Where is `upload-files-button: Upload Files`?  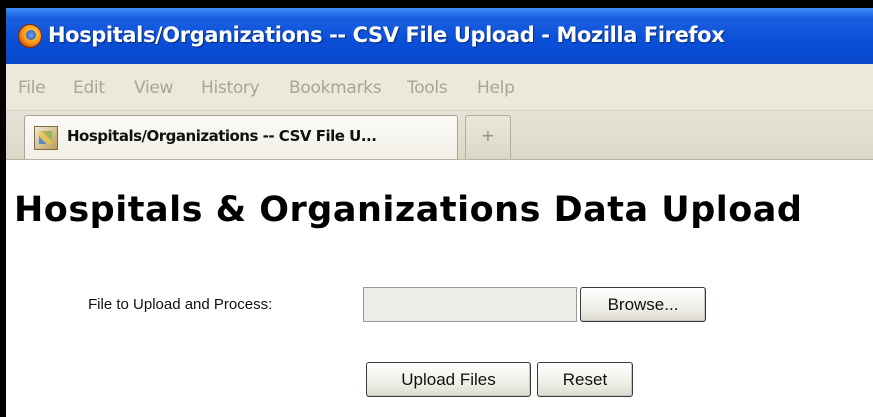
upload-files-button: Upload Files is located at coordinates (448, 379).